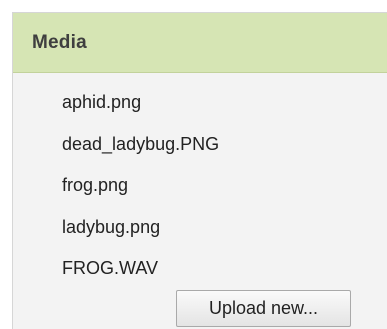 Image resolution: width=387 pixels, height=329 pixels. I want to click on media-panel-title: Media, so click(59, 42).